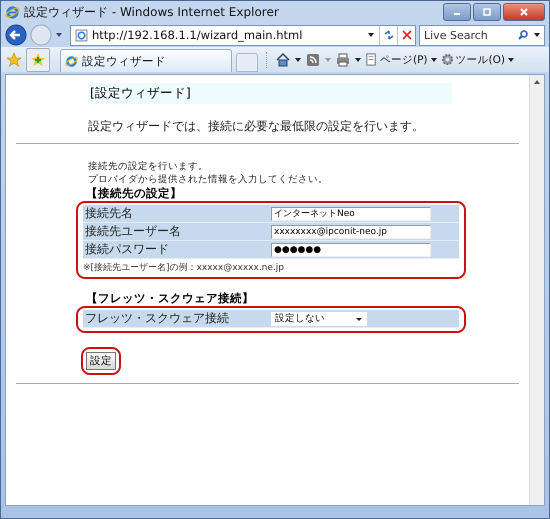 The image size is (550, 519). What do you see at coordinates (482, 35) in the screenshot?
I see `search-field: Live Search` at bounding box center [482, 35].